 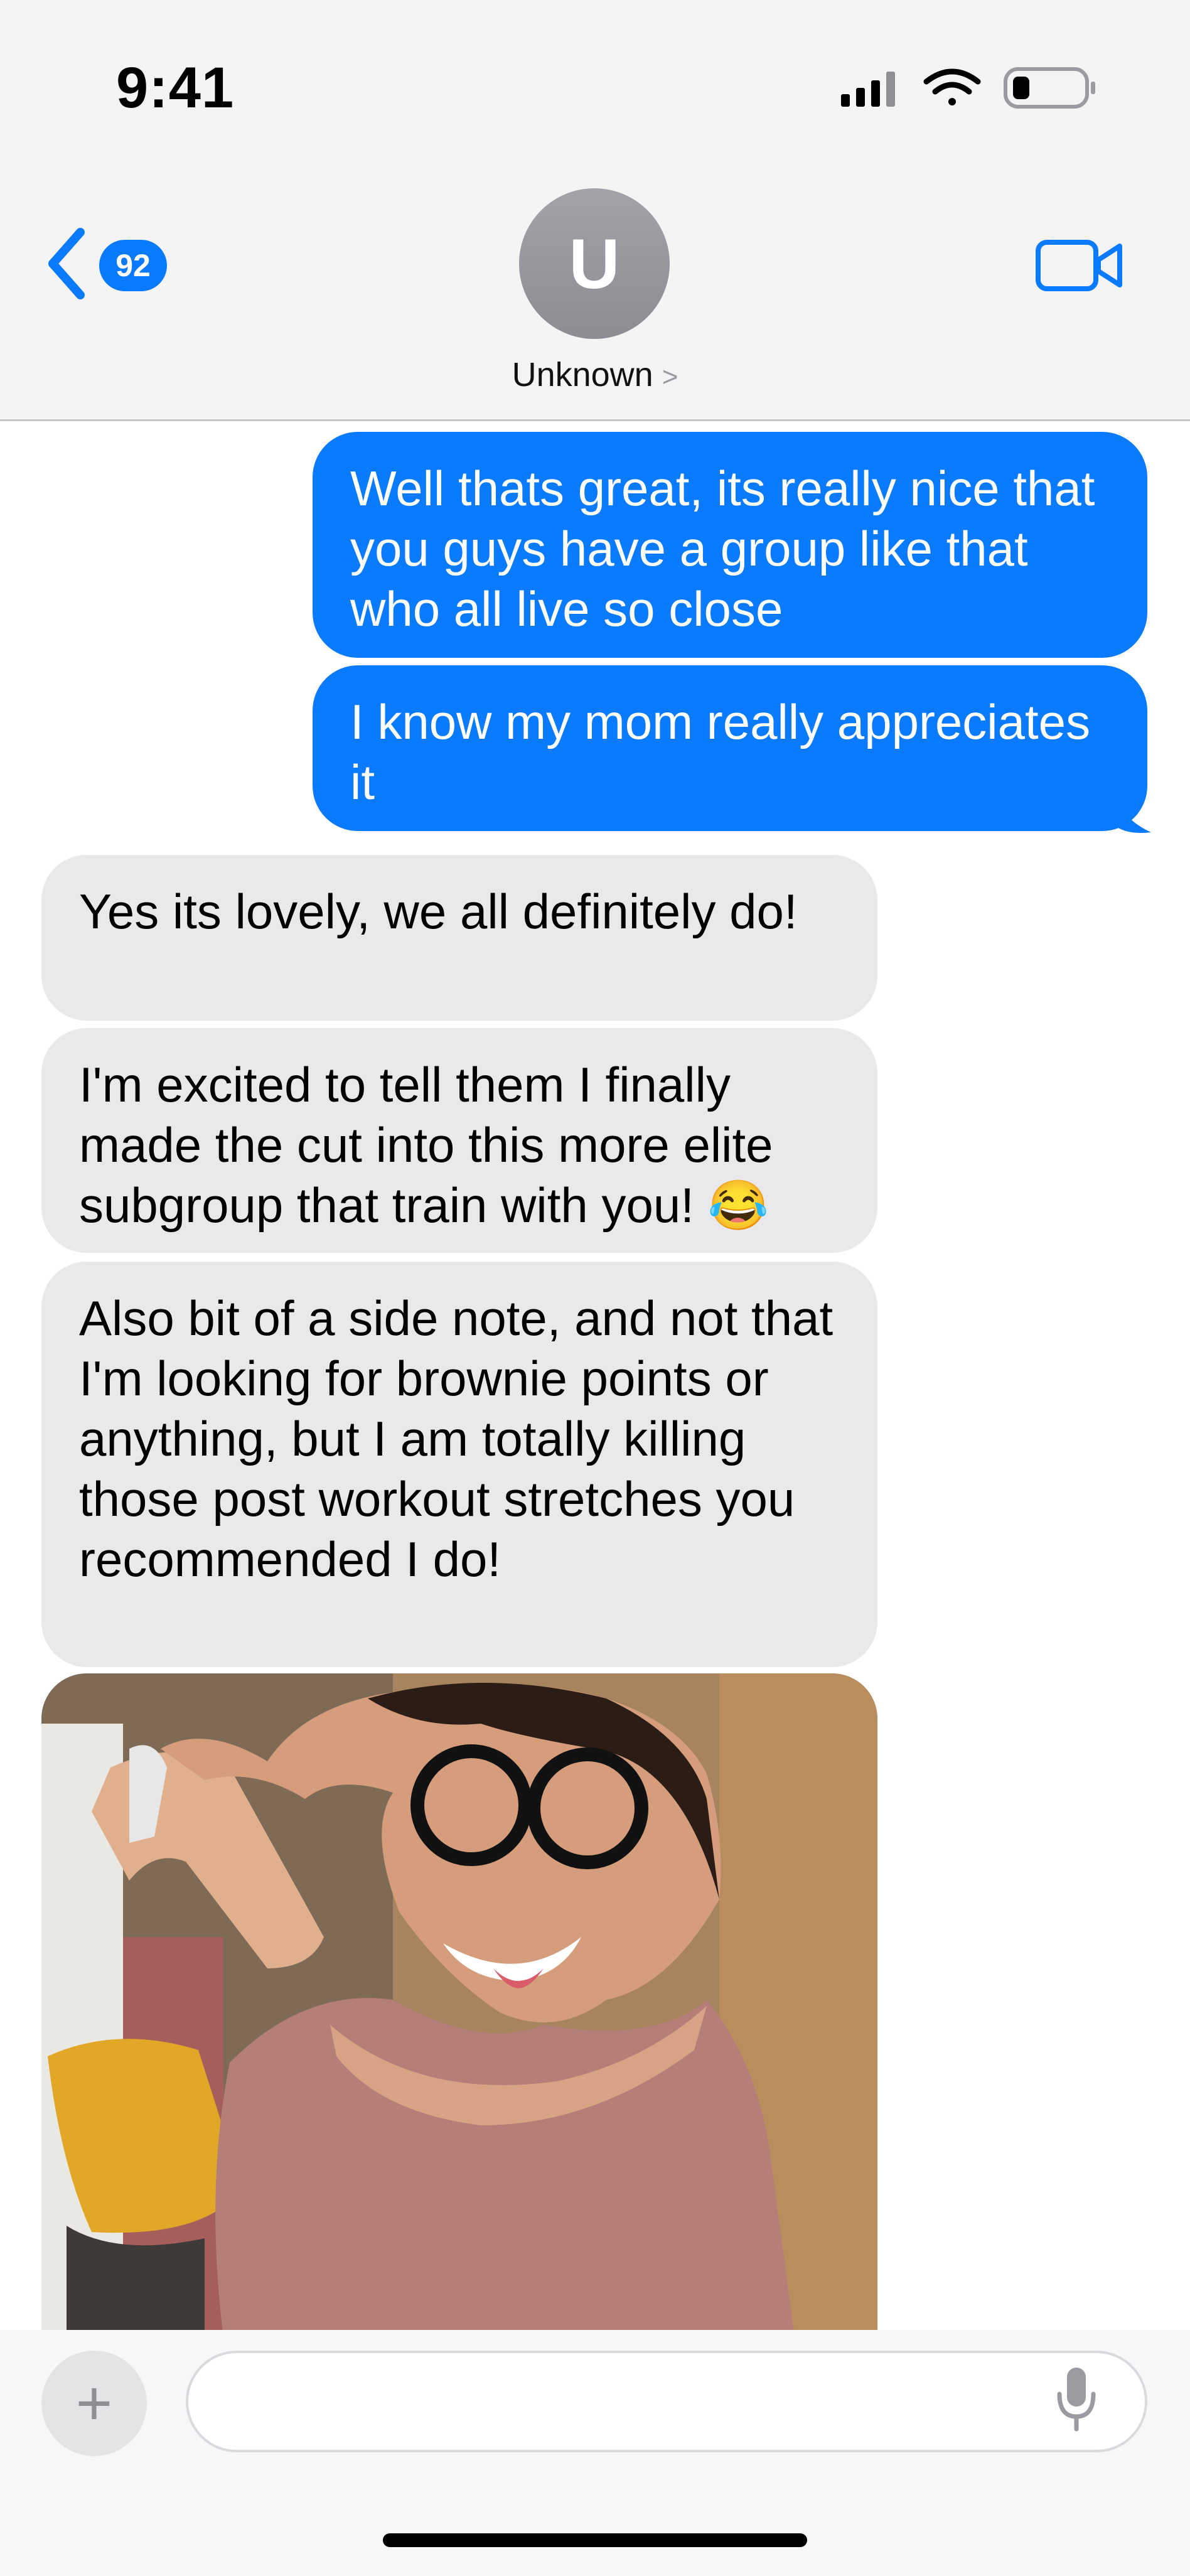 I want to click on contact-name: Unknown, so click(x=582, y=375).